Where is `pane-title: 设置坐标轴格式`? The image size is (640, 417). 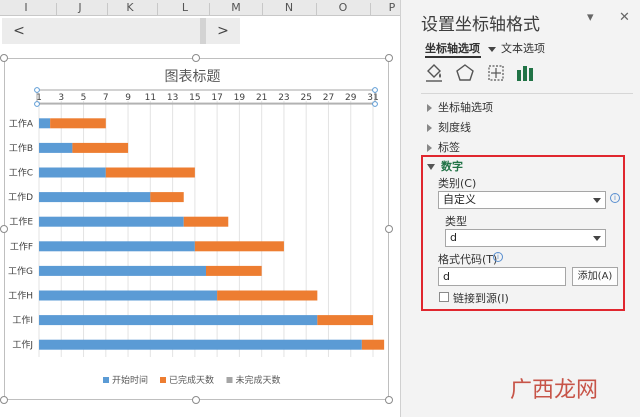
pane-title: 设置坐标轴格式 is located at coordinates (480, 25).